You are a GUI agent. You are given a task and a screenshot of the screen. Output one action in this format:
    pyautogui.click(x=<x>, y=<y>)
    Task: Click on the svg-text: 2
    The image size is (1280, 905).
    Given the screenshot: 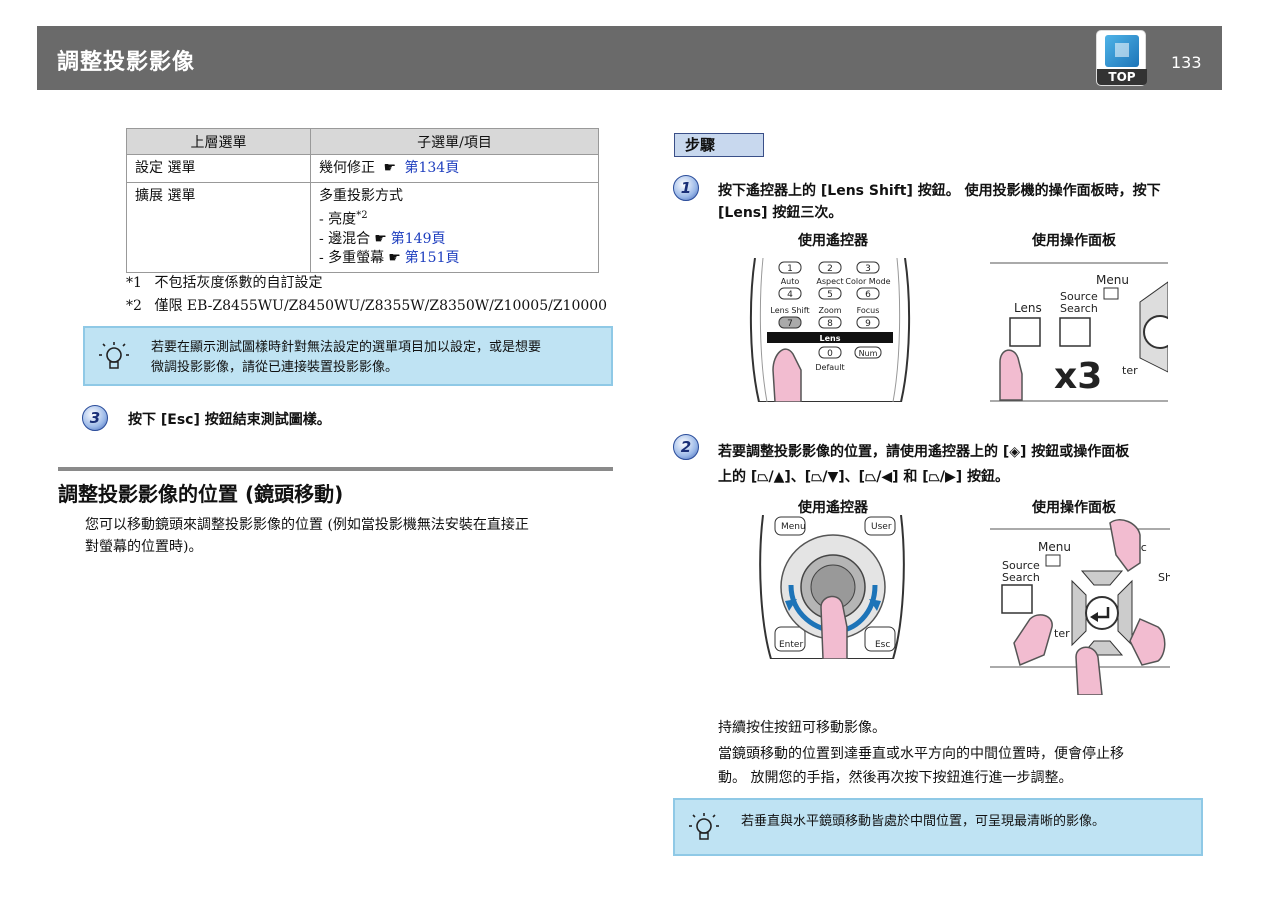 What is the action you would take?
    pyautogui.click(x=830, y=269)
    